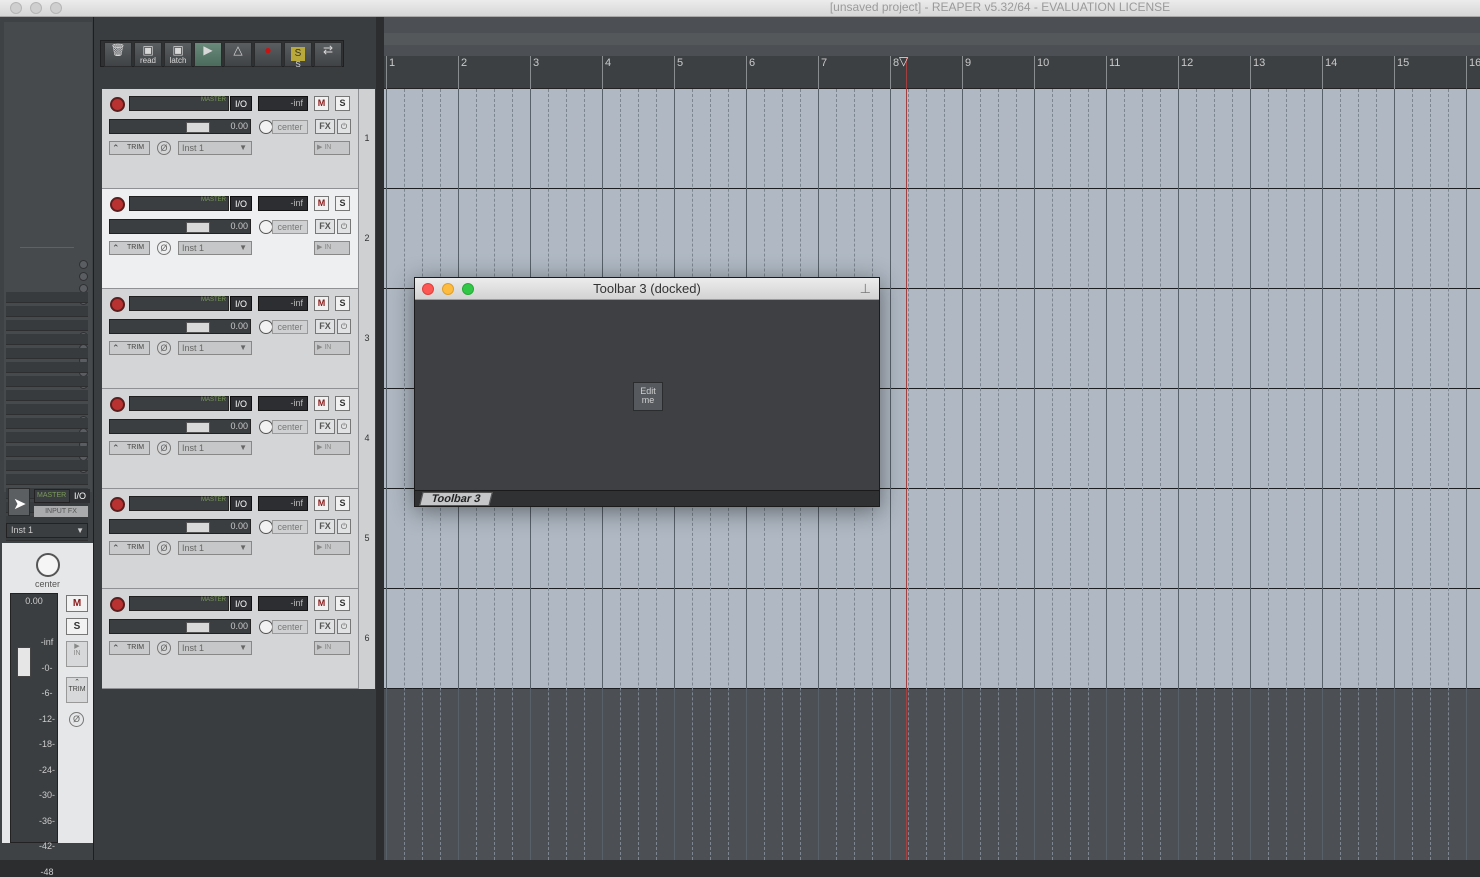 This screenshot has height=877, width=1480. I want to click on toolbar-window-titlebar: Toolbar 3 (docked) ⊥, so click(647, 289).